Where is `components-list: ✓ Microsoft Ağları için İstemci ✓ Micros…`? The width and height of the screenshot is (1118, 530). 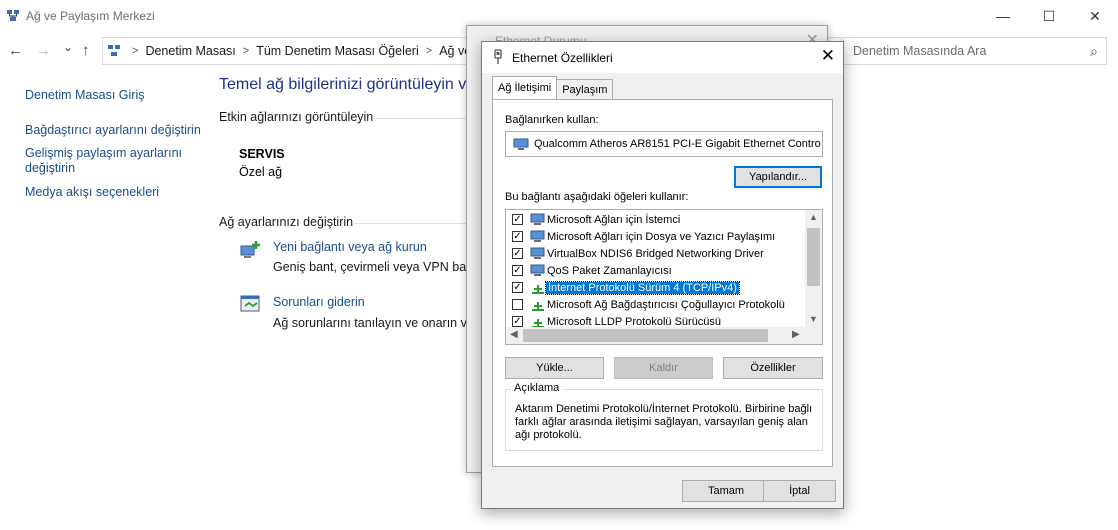 components-list: ✓ Microsoft Ağları için İstemci ✓ Micros… is located at coordinates (664, 277).